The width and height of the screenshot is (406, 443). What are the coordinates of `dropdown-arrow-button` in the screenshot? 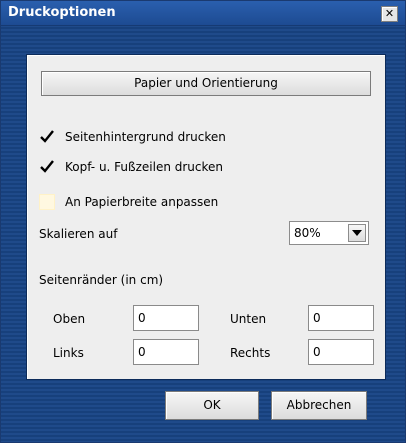 It's located at (357, 233).